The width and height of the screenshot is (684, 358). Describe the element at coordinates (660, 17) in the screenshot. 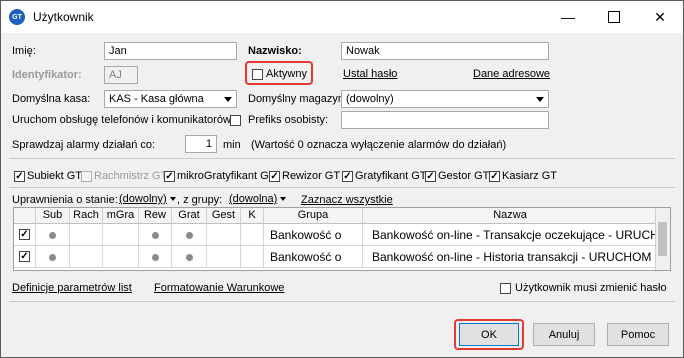

I see `close-icon: ✕` at that location.